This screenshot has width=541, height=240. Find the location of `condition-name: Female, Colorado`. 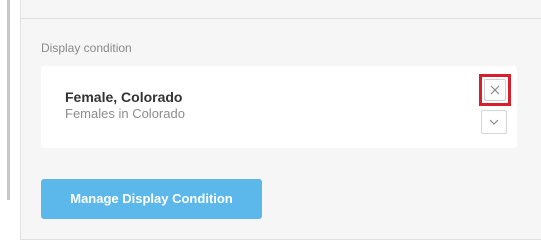

condition-name: Female, Colorado is located at coordinates (124, 97).